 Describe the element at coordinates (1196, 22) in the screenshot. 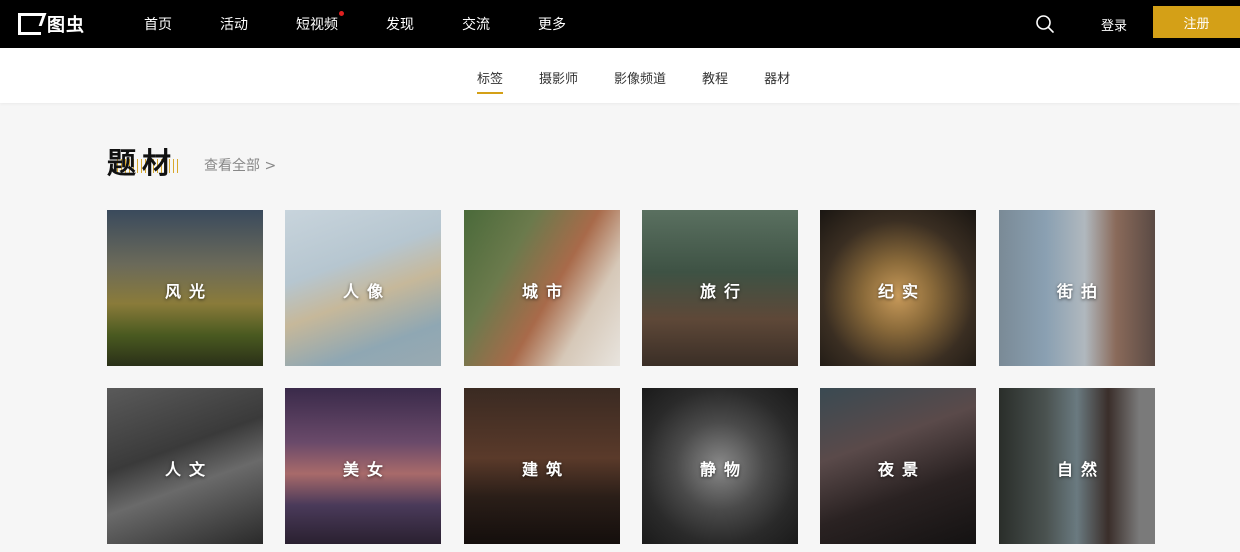

I see `register-button: 注册` at that location.